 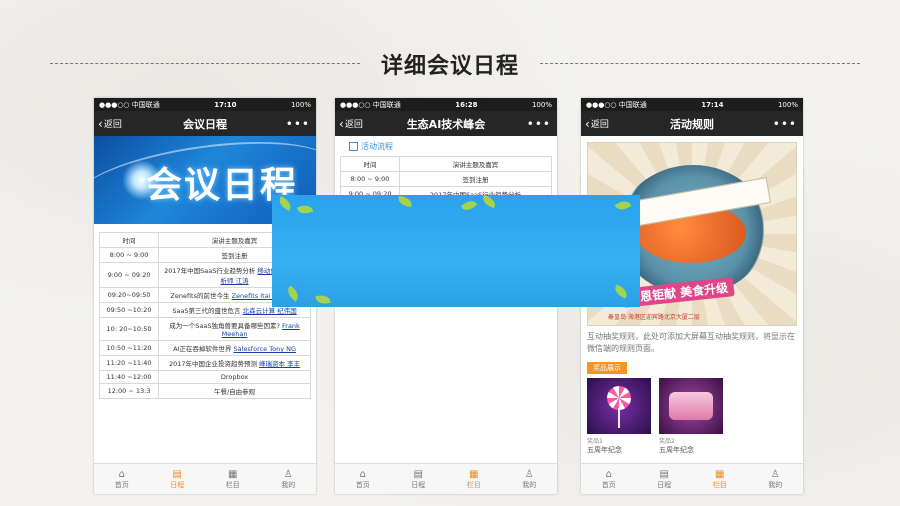 I want to click on prize-section-tag: 奖品展示, so click(x=607, y=368).